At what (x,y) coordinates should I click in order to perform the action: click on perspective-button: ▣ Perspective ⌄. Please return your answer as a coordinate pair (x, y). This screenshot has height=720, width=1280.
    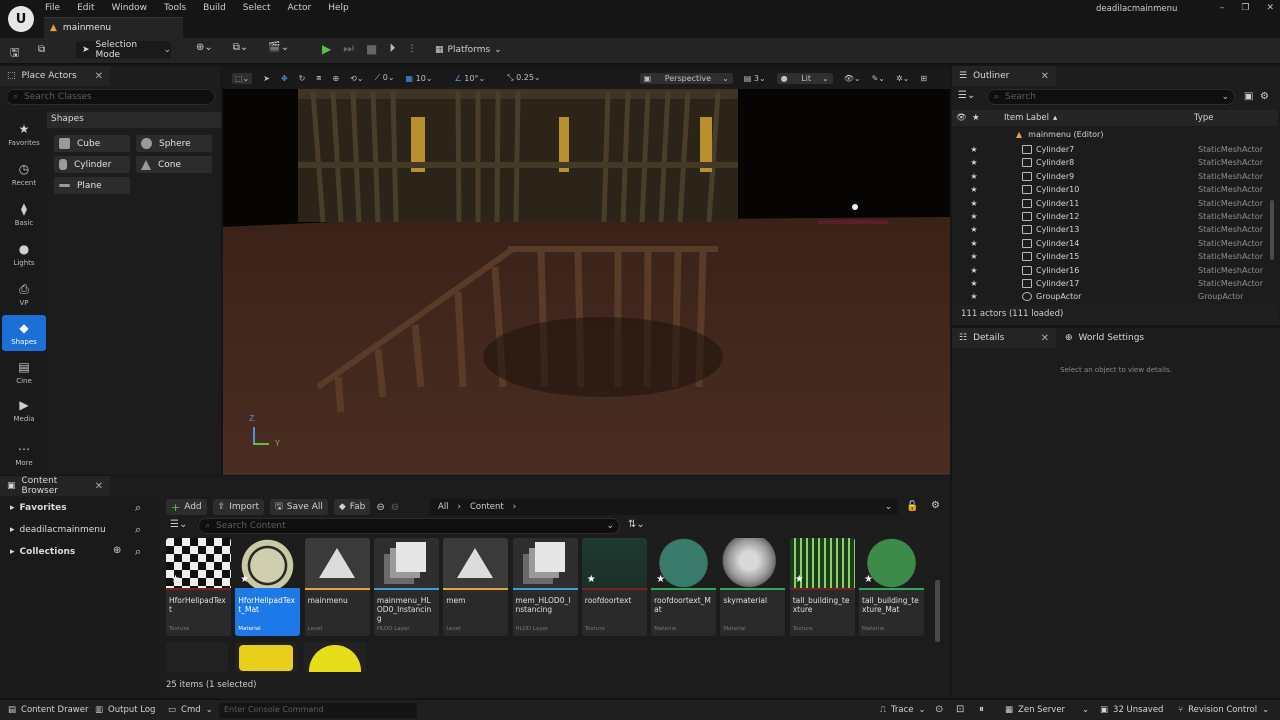
    Looking at the image, I should click on (686, 78).